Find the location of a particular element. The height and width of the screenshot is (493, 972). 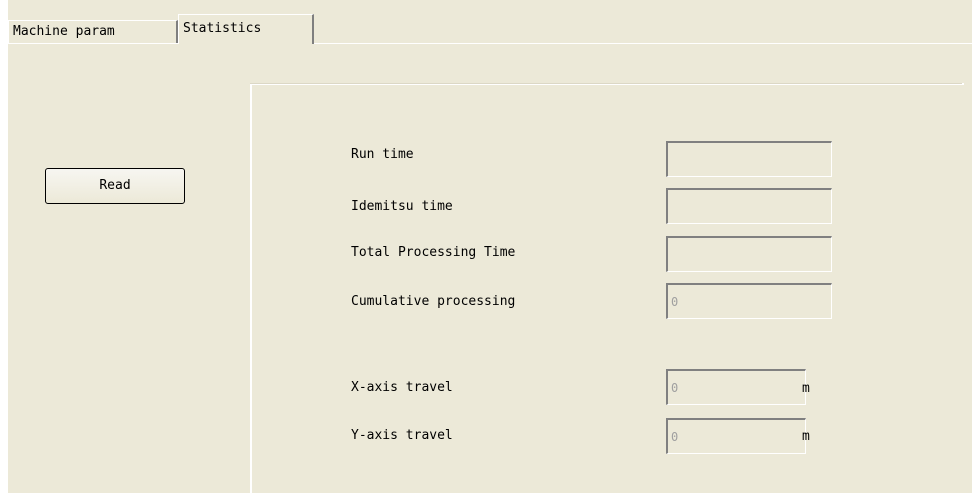

x-axis-travel-unit: m is located at coordinates (806, 388).